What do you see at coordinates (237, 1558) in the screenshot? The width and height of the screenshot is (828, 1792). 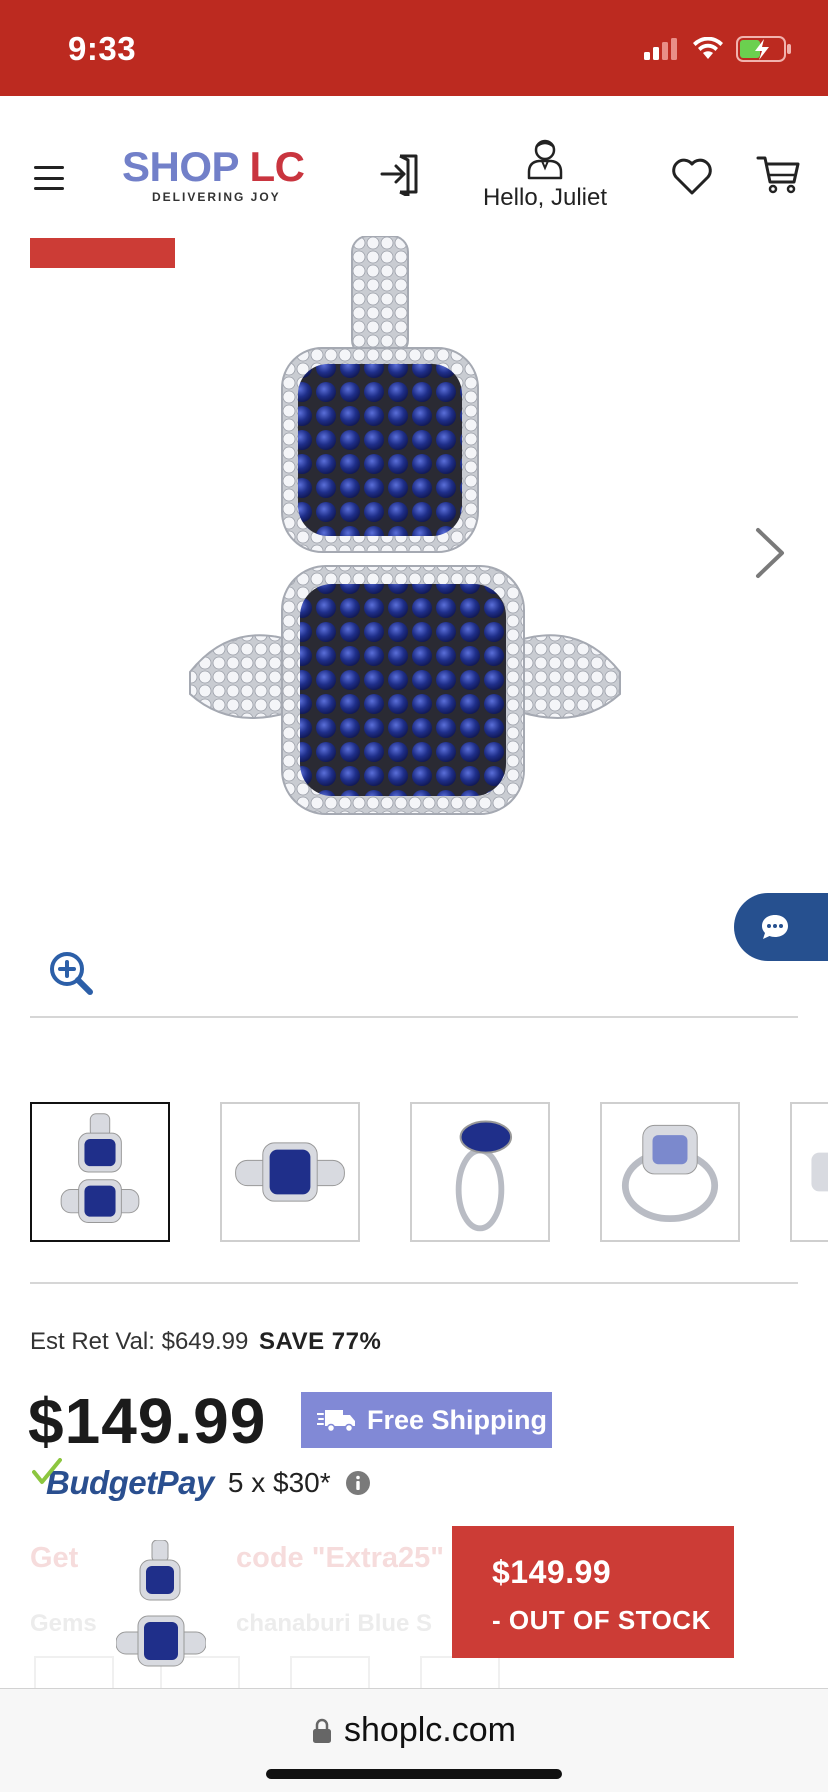 I see `promo-text: Get code "Extra25"` at bounding box center [237, 1558].